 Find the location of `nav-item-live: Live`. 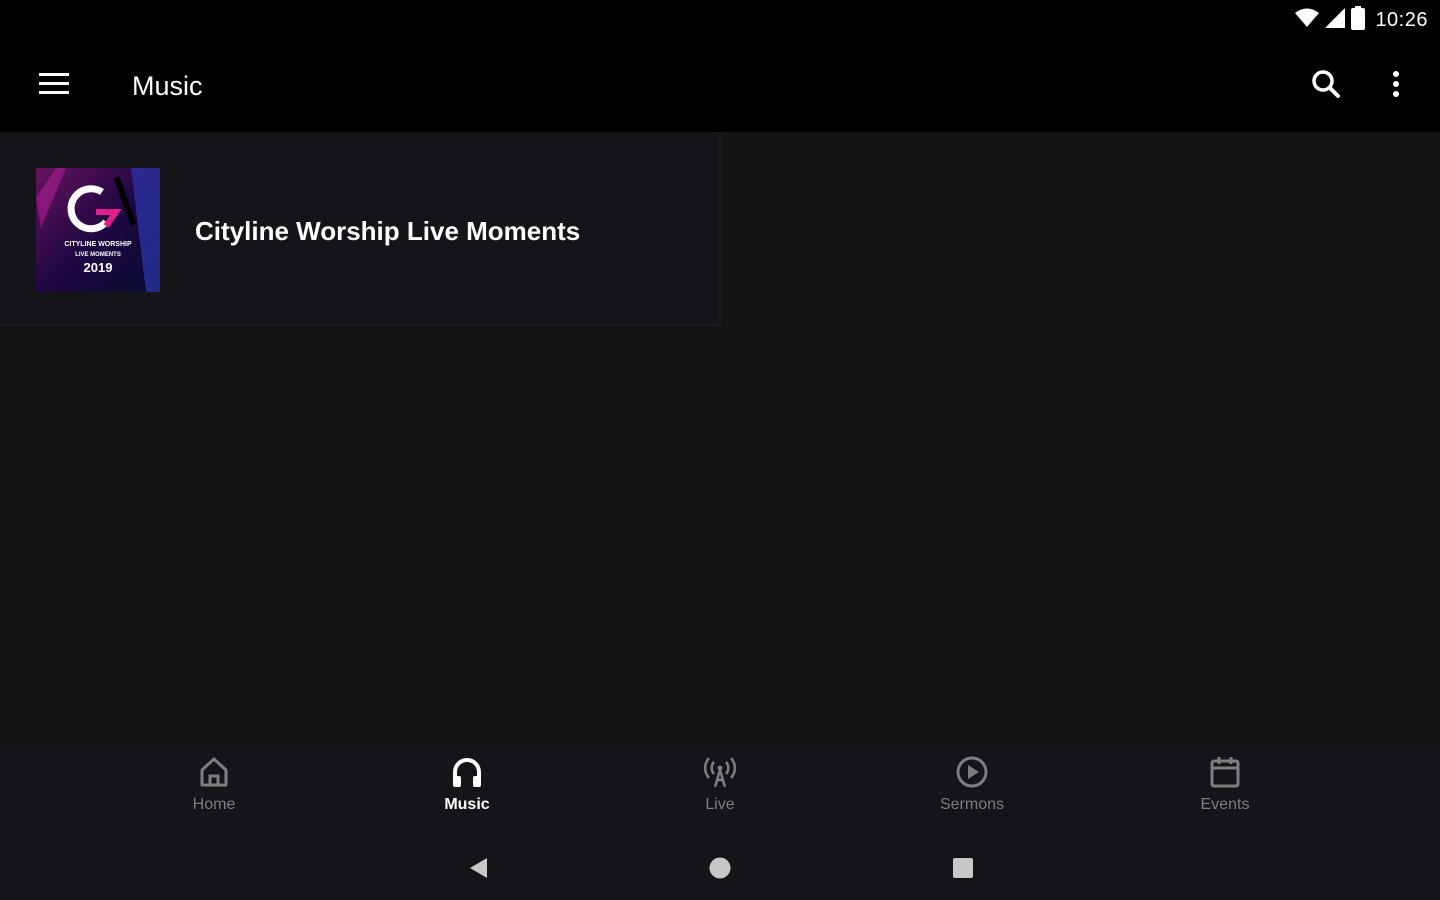

nav-item-live: Live is located at coordinates (720, 790).